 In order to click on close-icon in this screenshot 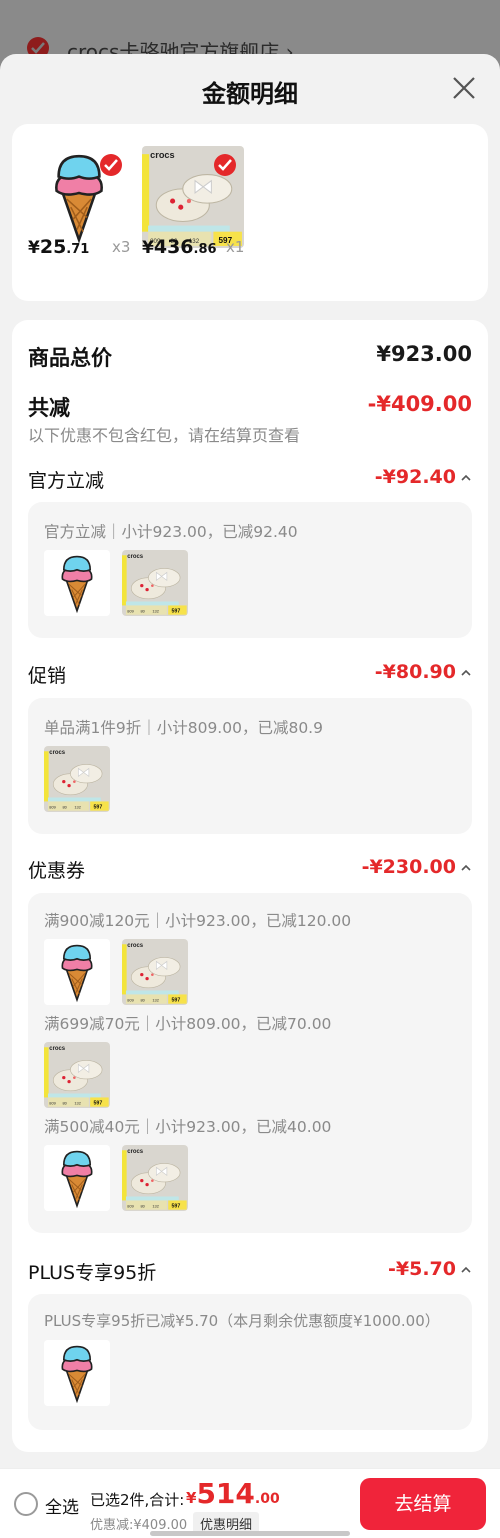, I will do `click(464, 88)`.